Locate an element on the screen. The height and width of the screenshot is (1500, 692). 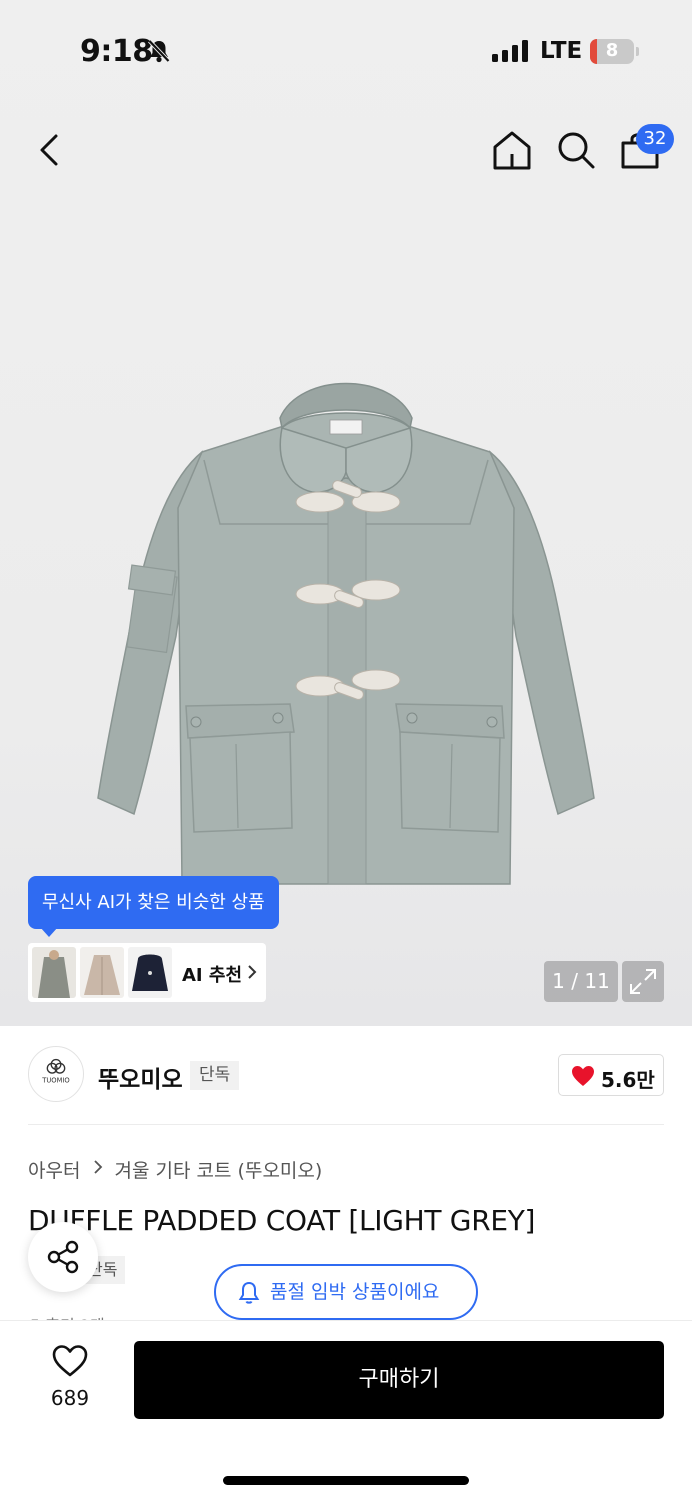
status-bar: 9:18 LTE 8 is located at coordinates (346, 50).